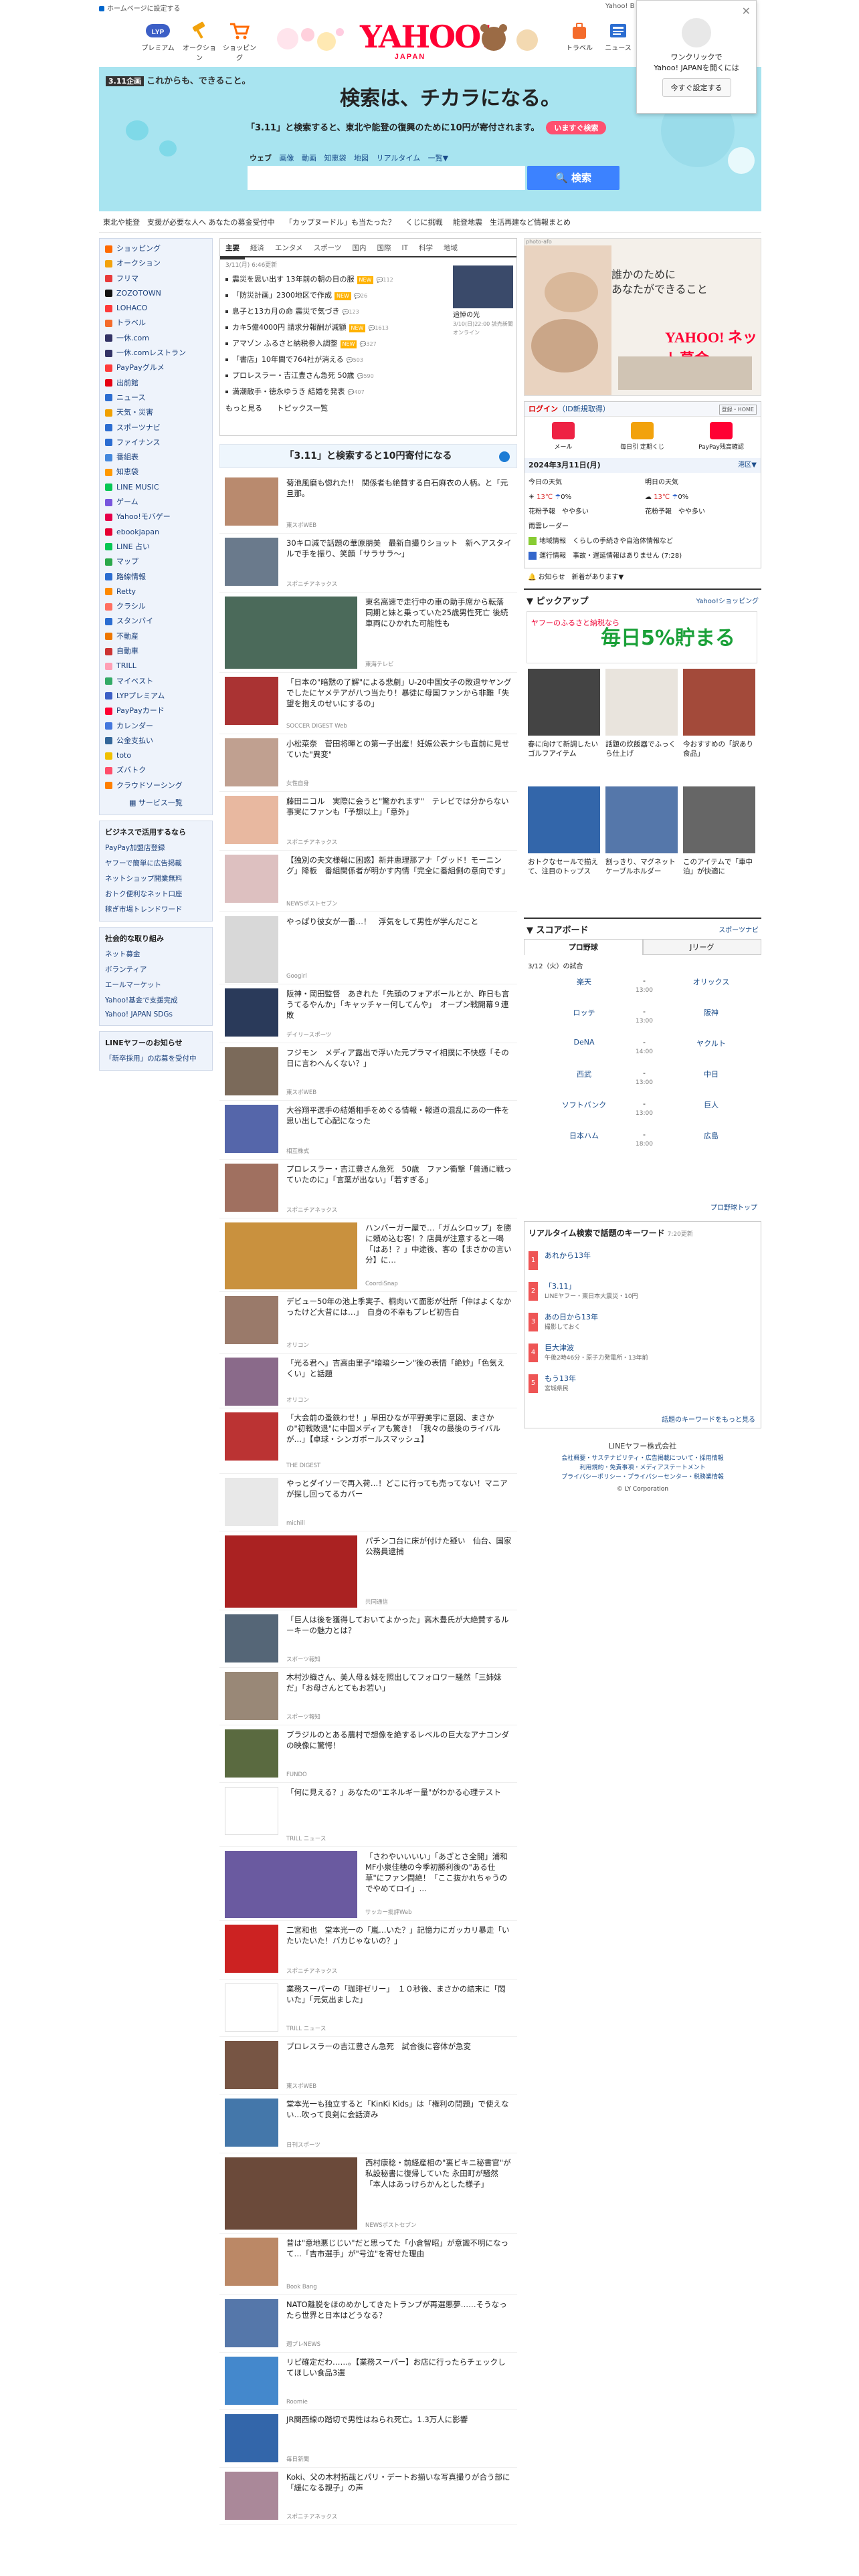  Describe the element at coordinates (287, 158) in the screenshot. I see `search-tab-image: 画像` at that location.